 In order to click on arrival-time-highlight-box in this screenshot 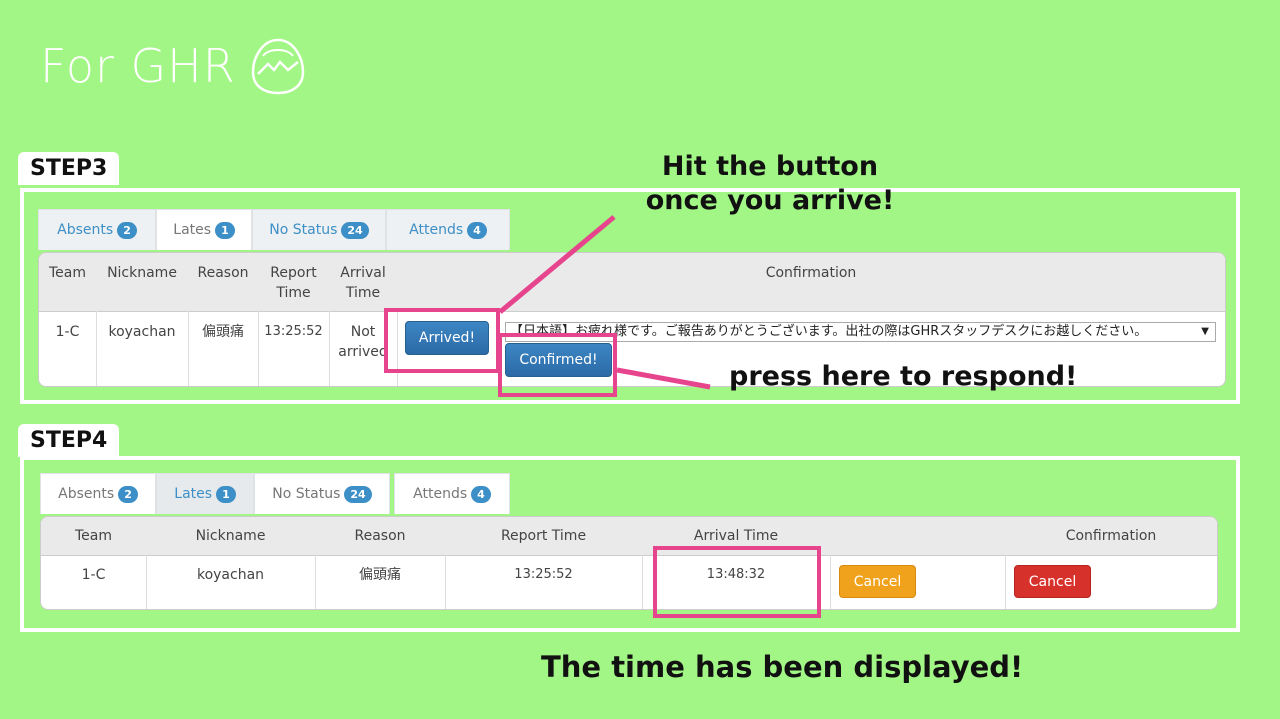, I will do `click(737, 582)`.